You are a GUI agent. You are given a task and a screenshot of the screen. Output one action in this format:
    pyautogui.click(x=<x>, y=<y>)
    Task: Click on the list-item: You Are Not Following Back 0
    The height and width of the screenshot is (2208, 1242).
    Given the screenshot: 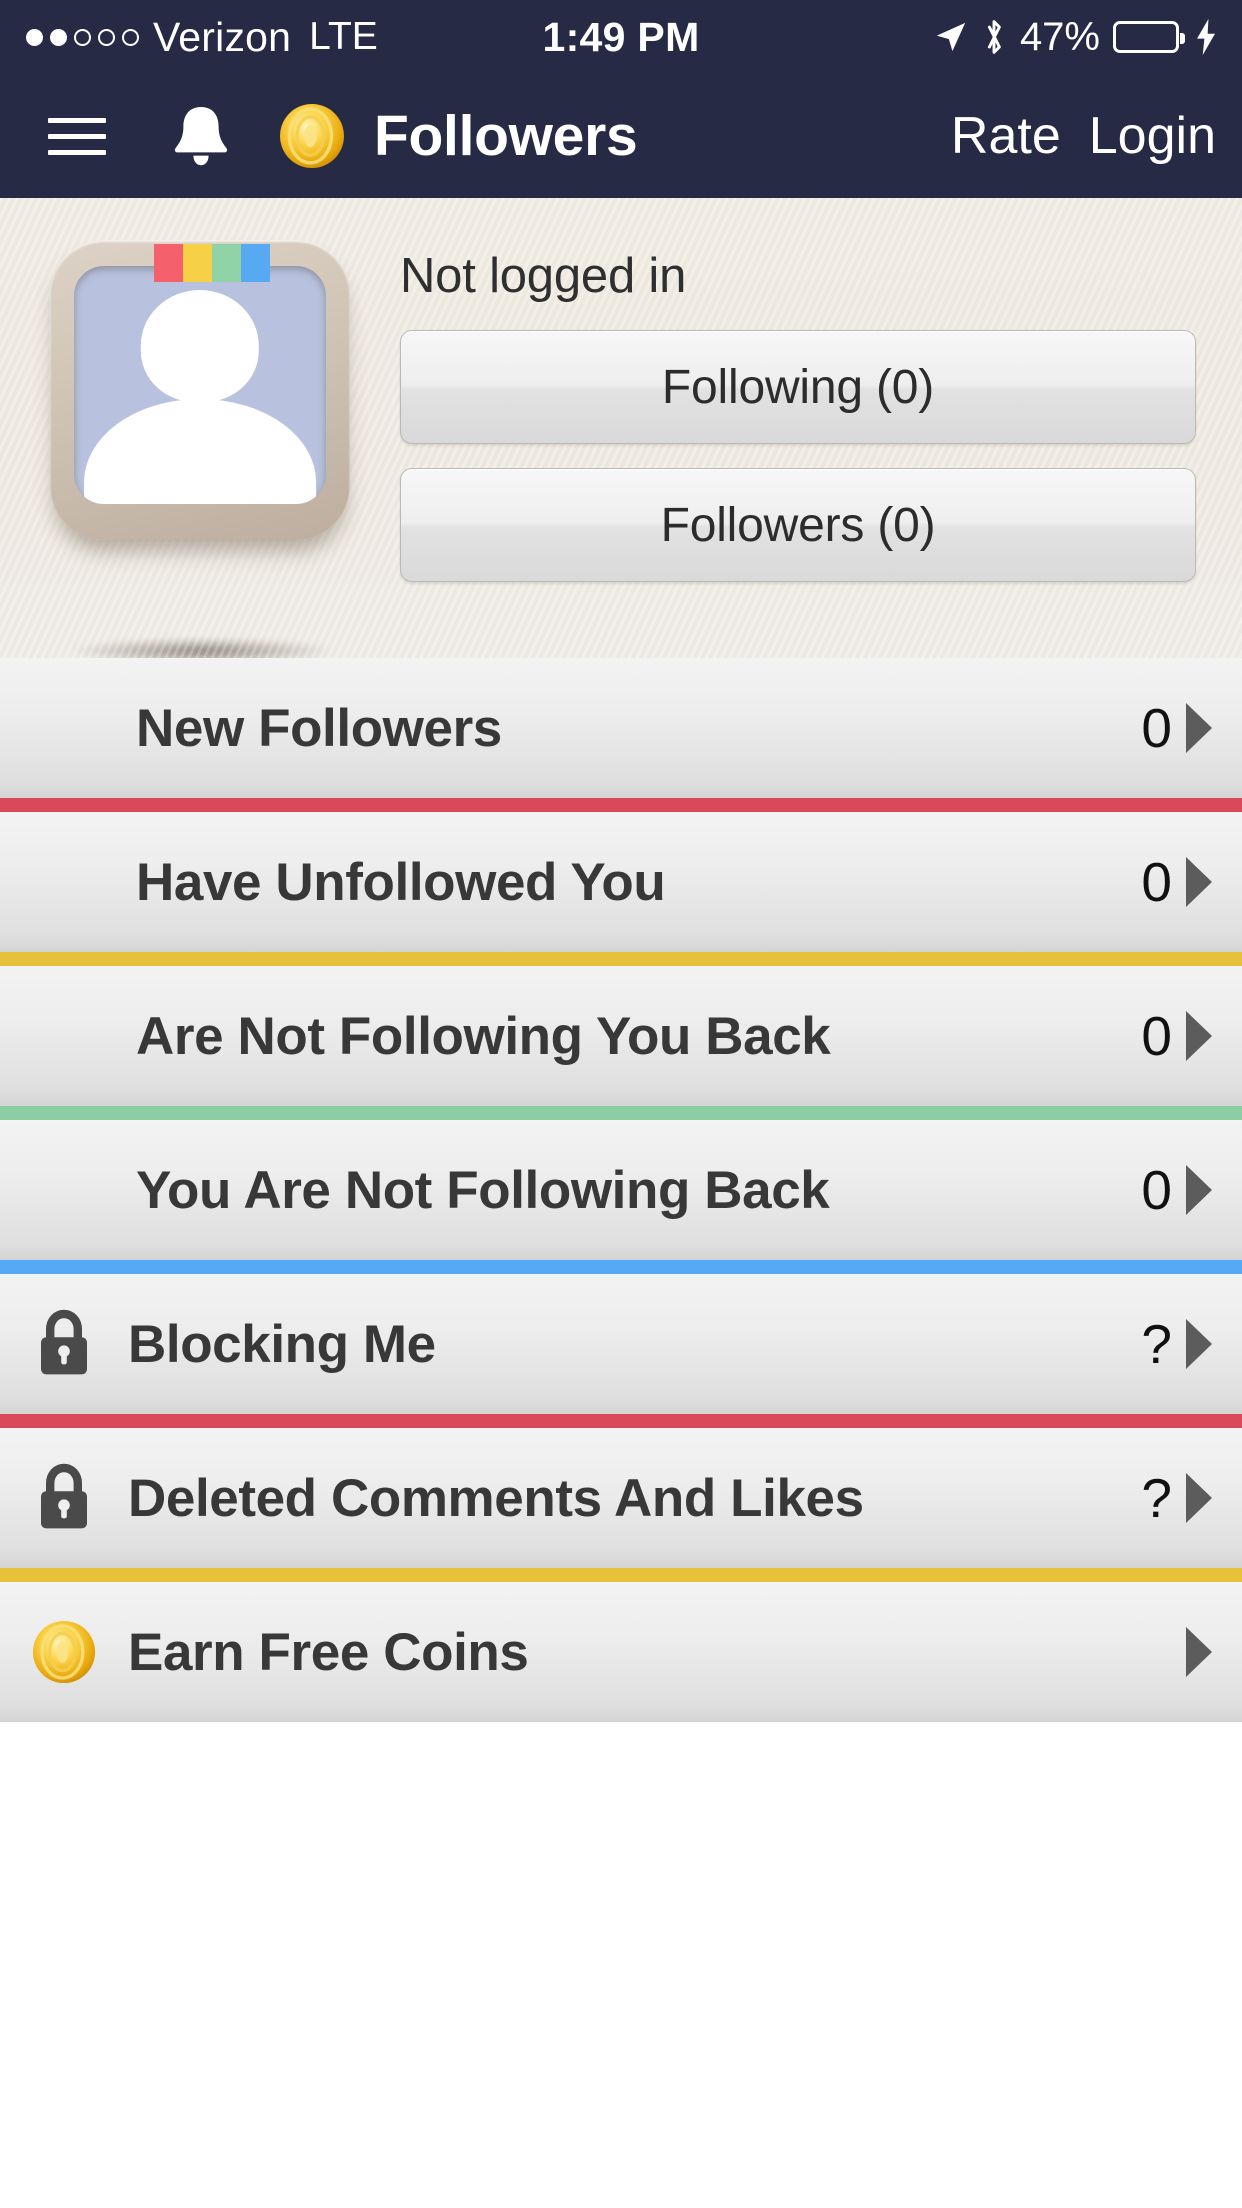 What is the action you would take?
    pyautogui.click(x=621, y=1190)
    